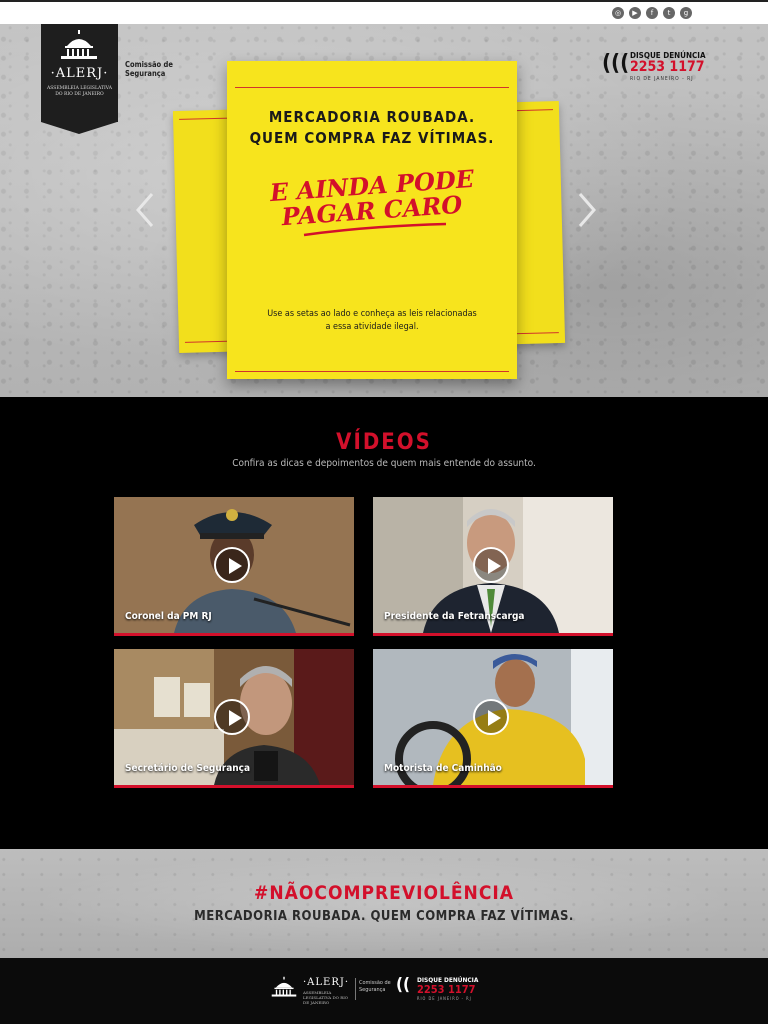 Image resolution: width=768 pixels, height=1024 pixels. I want to click on hero-headline-1: MERCADORIA ROUBADA., so click(372, 117).